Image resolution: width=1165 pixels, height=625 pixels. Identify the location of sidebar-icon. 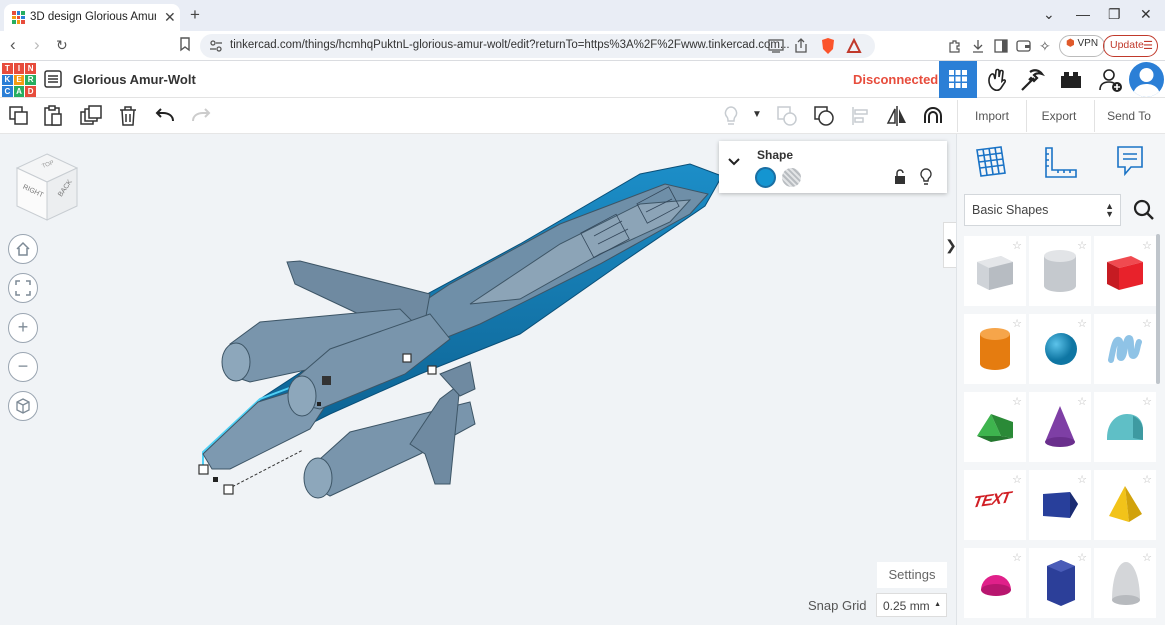
(1001, 48).